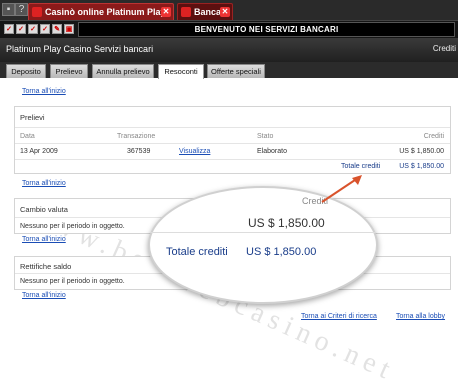  I want to click on tab-label: Casinò online Platinum Play, so click(105, 12).